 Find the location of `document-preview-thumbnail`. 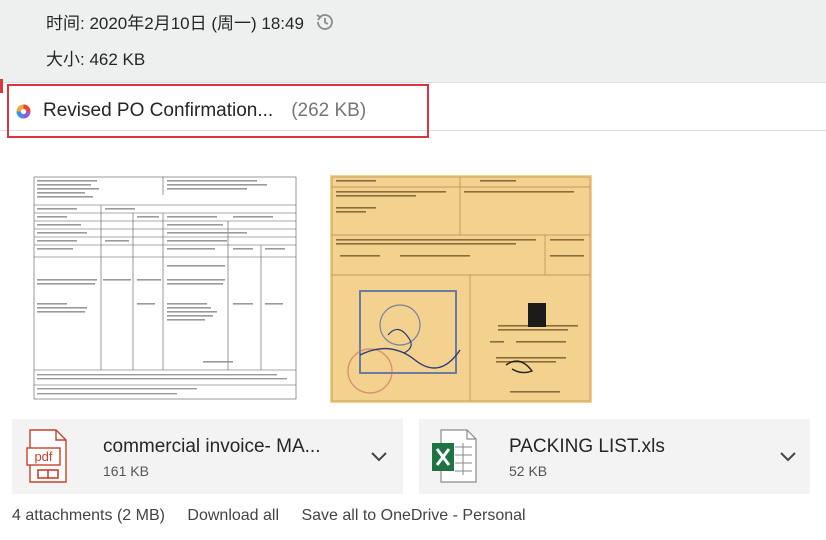

document-preview-thumbnail is located at coordinates (165, 289).